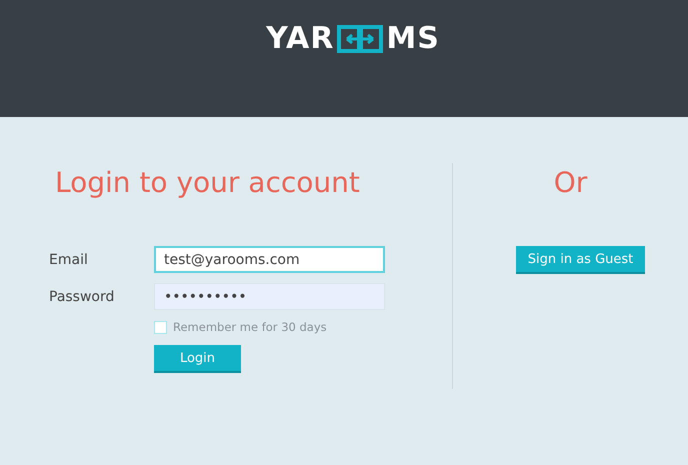 The width and height of the screenshot is (688, 465). What do you see at coordinates (269, 296) in the screenshot?
I see `input-field: ••••••••••` at bounding box center [269, 296].